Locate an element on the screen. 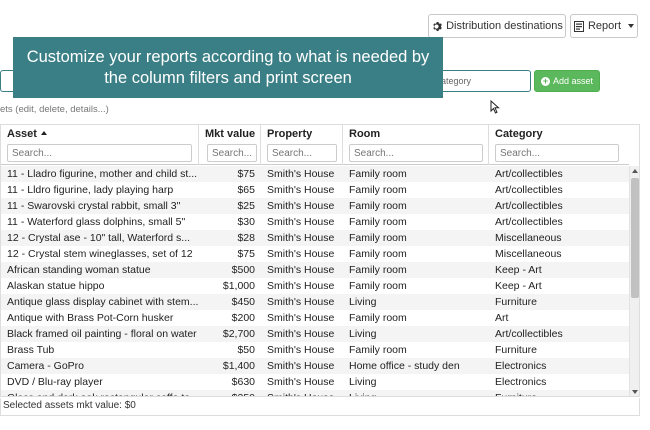 This screenshot has height=430, width=650. column-property: Property is located at coordinates (302, 145).